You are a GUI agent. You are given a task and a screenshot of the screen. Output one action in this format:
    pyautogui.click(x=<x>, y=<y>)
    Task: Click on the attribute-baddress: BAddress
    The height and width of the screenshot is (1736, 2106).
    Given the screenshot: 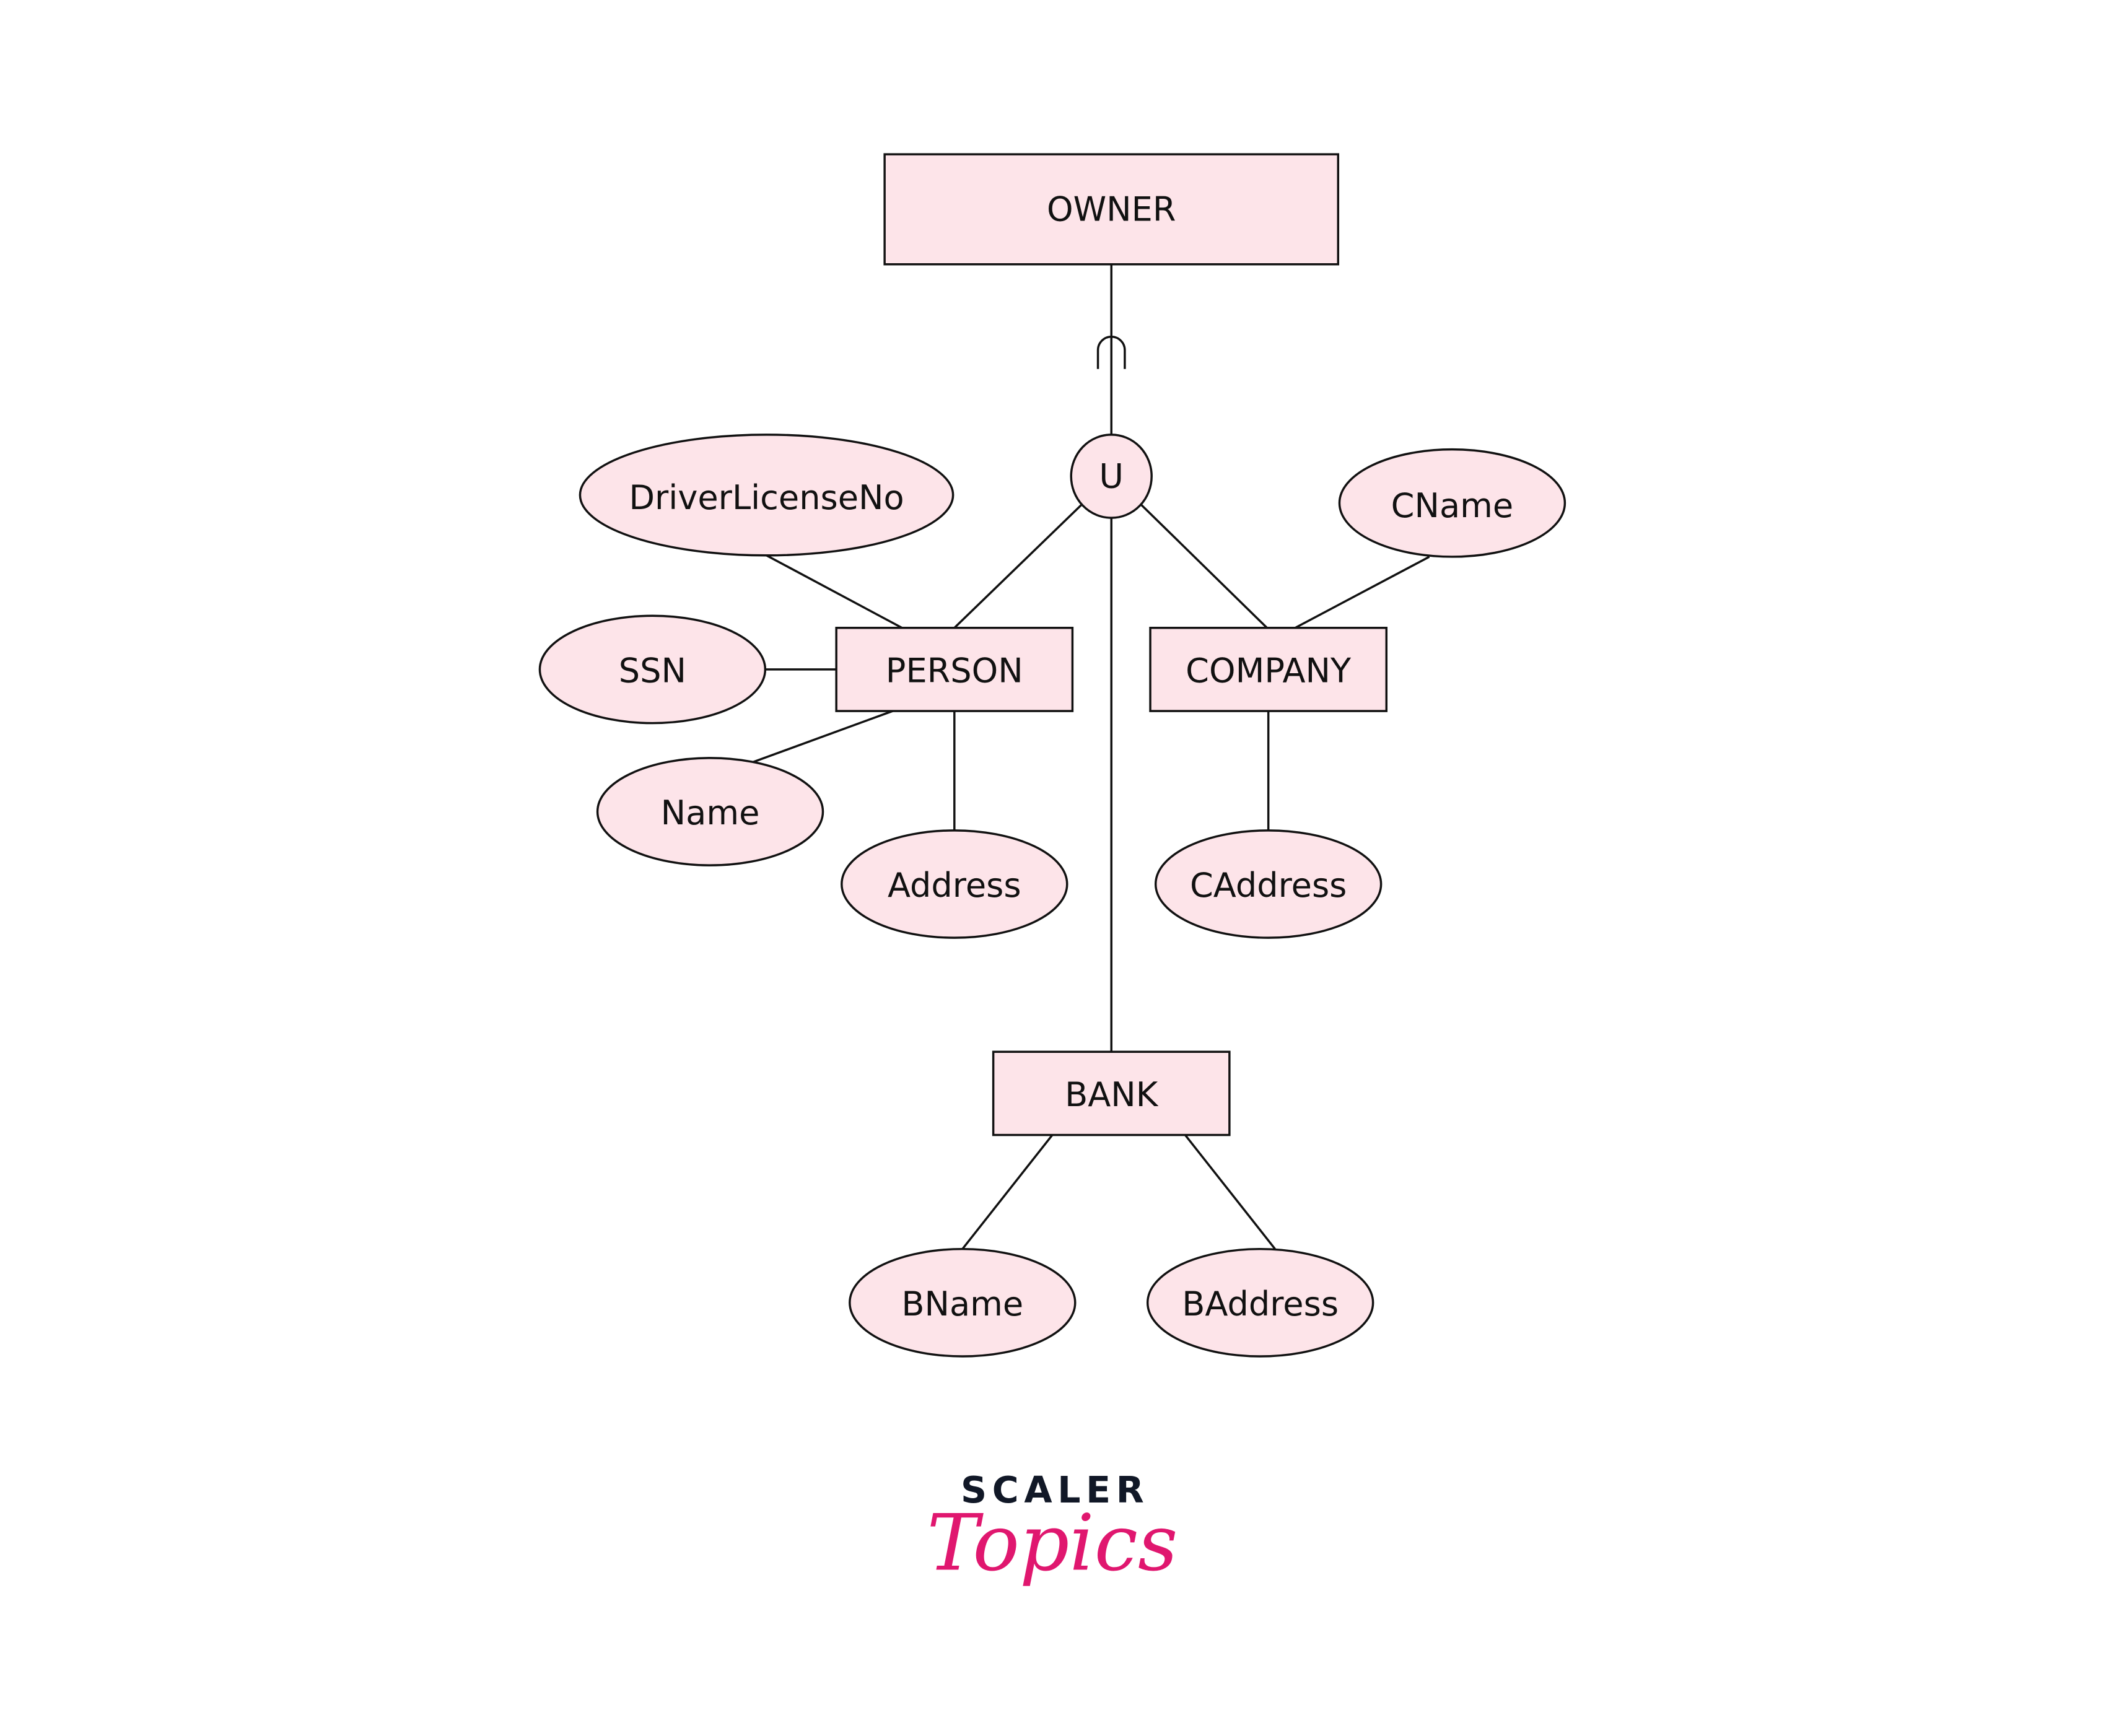 What is the action you would take?
    pyautogui.click(x=1260, y=1302)
    